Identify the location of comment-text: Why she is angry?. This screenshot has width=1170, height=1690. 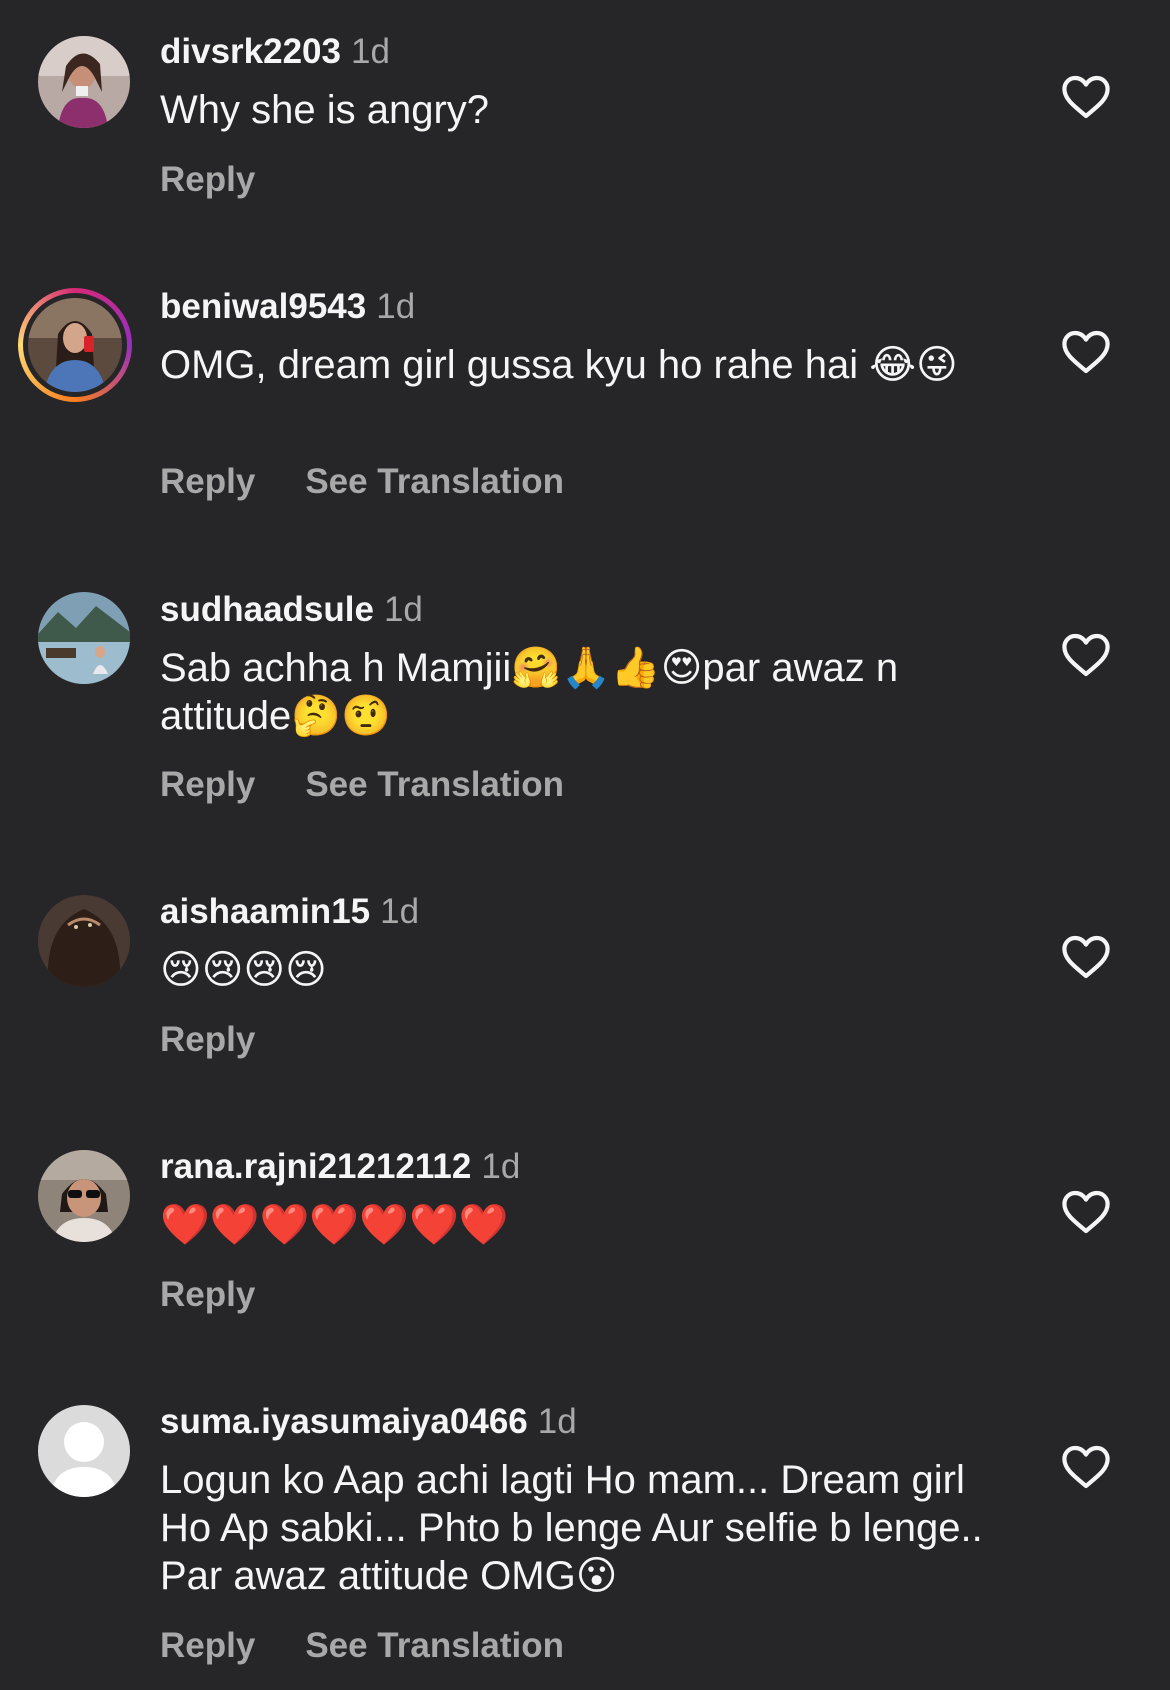
(325, 110).